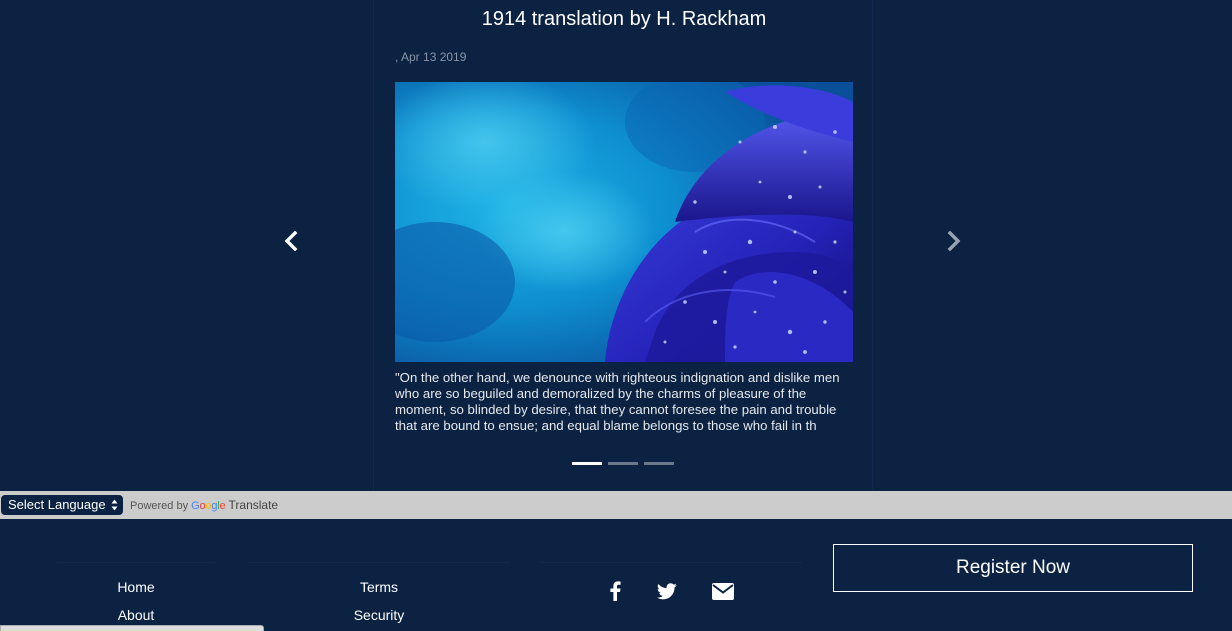 Image resolution: width=1232 pixels, height=631 pixels. I want to click on post-date: , Apr 13 2019, so click(431, 57).